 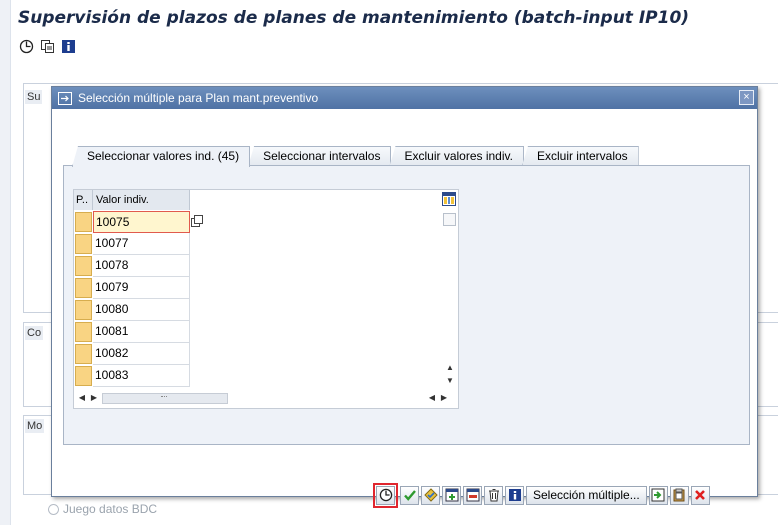 What do you see at coordinates (472, 495) in the screenshot?
I see `delete-line-icon` at bounding box center [472, 495].